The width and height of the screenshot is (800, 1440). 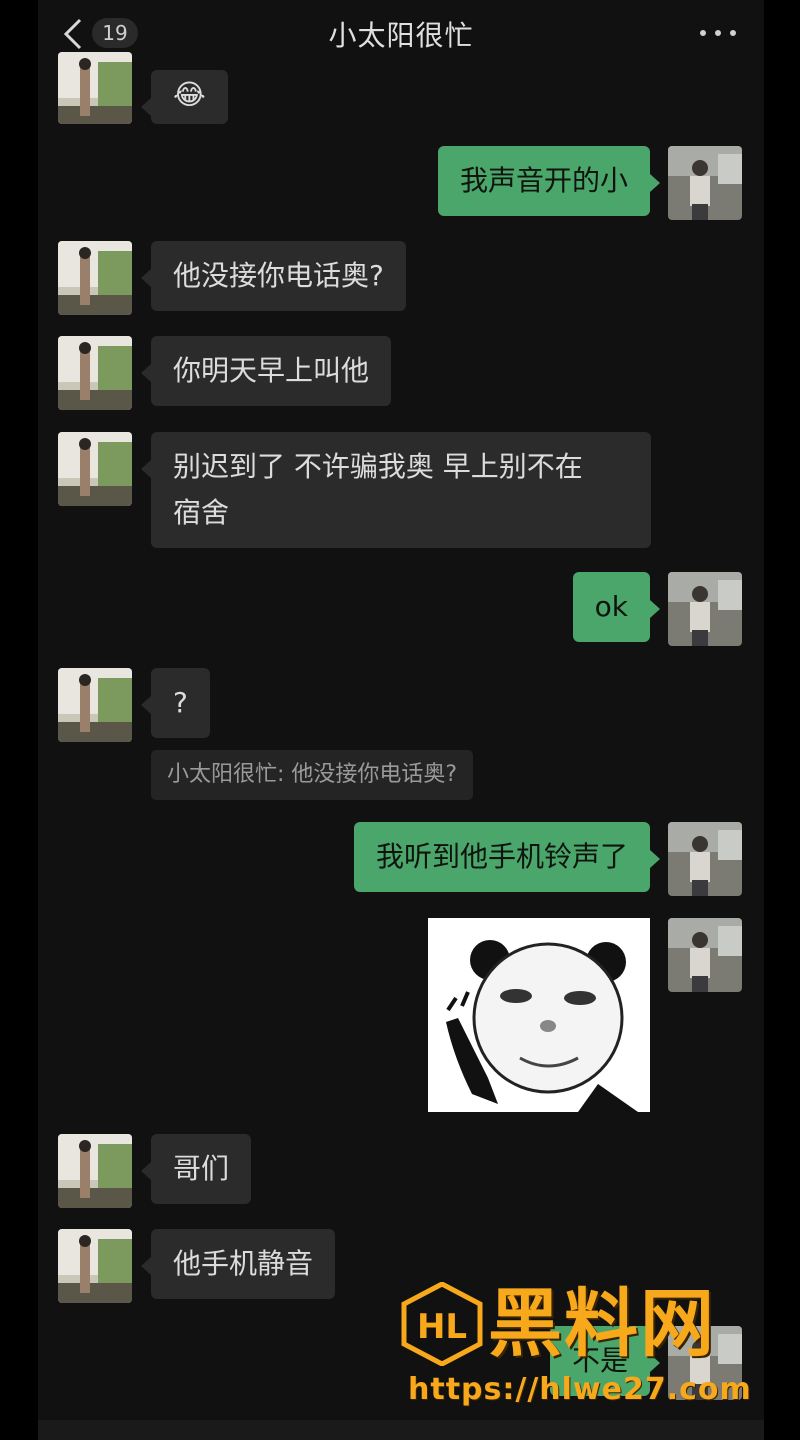 I want to click on quoted-message: 小太阳很忙: 他没接你电话奥?, so click(x=312, y=775).